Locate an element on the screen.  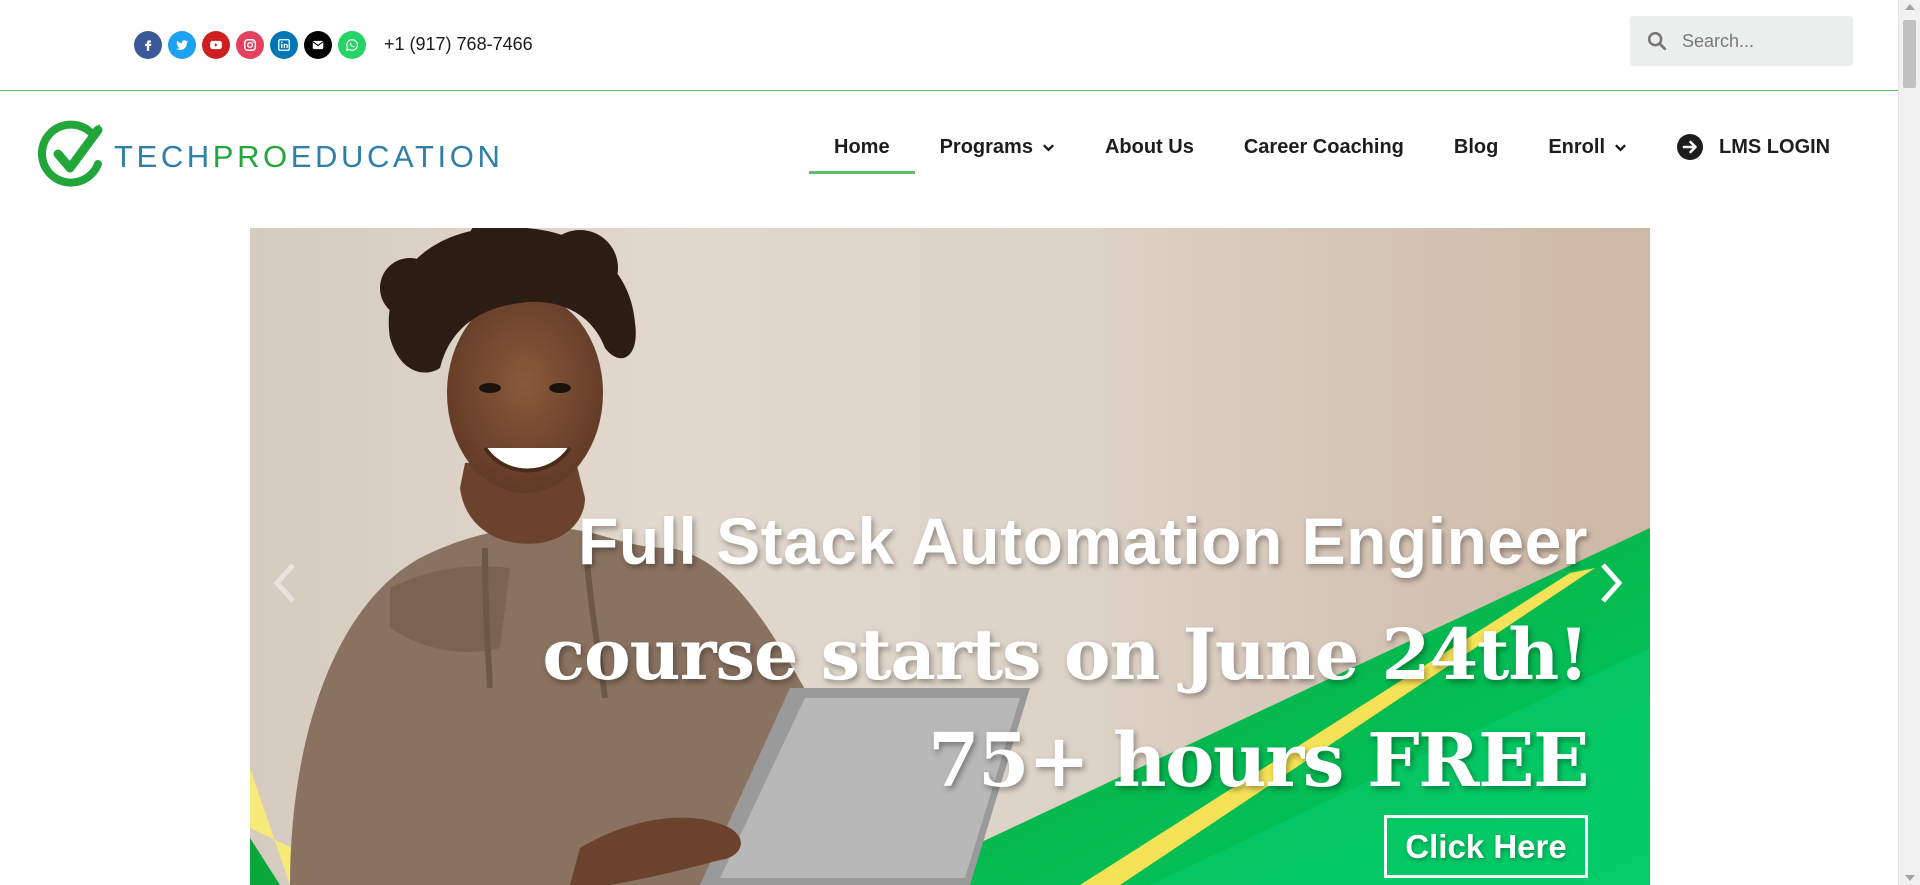
instagram-link is located at coordinates (250, 45).